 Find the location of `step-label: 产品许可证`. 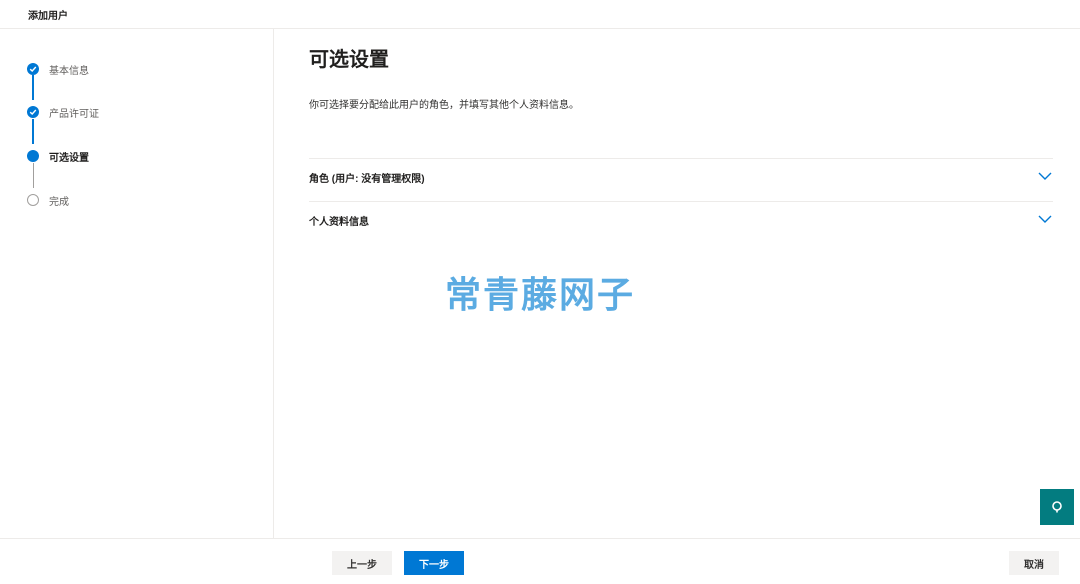

step-label: 产品许可证 is located at coordinates (74, 114).